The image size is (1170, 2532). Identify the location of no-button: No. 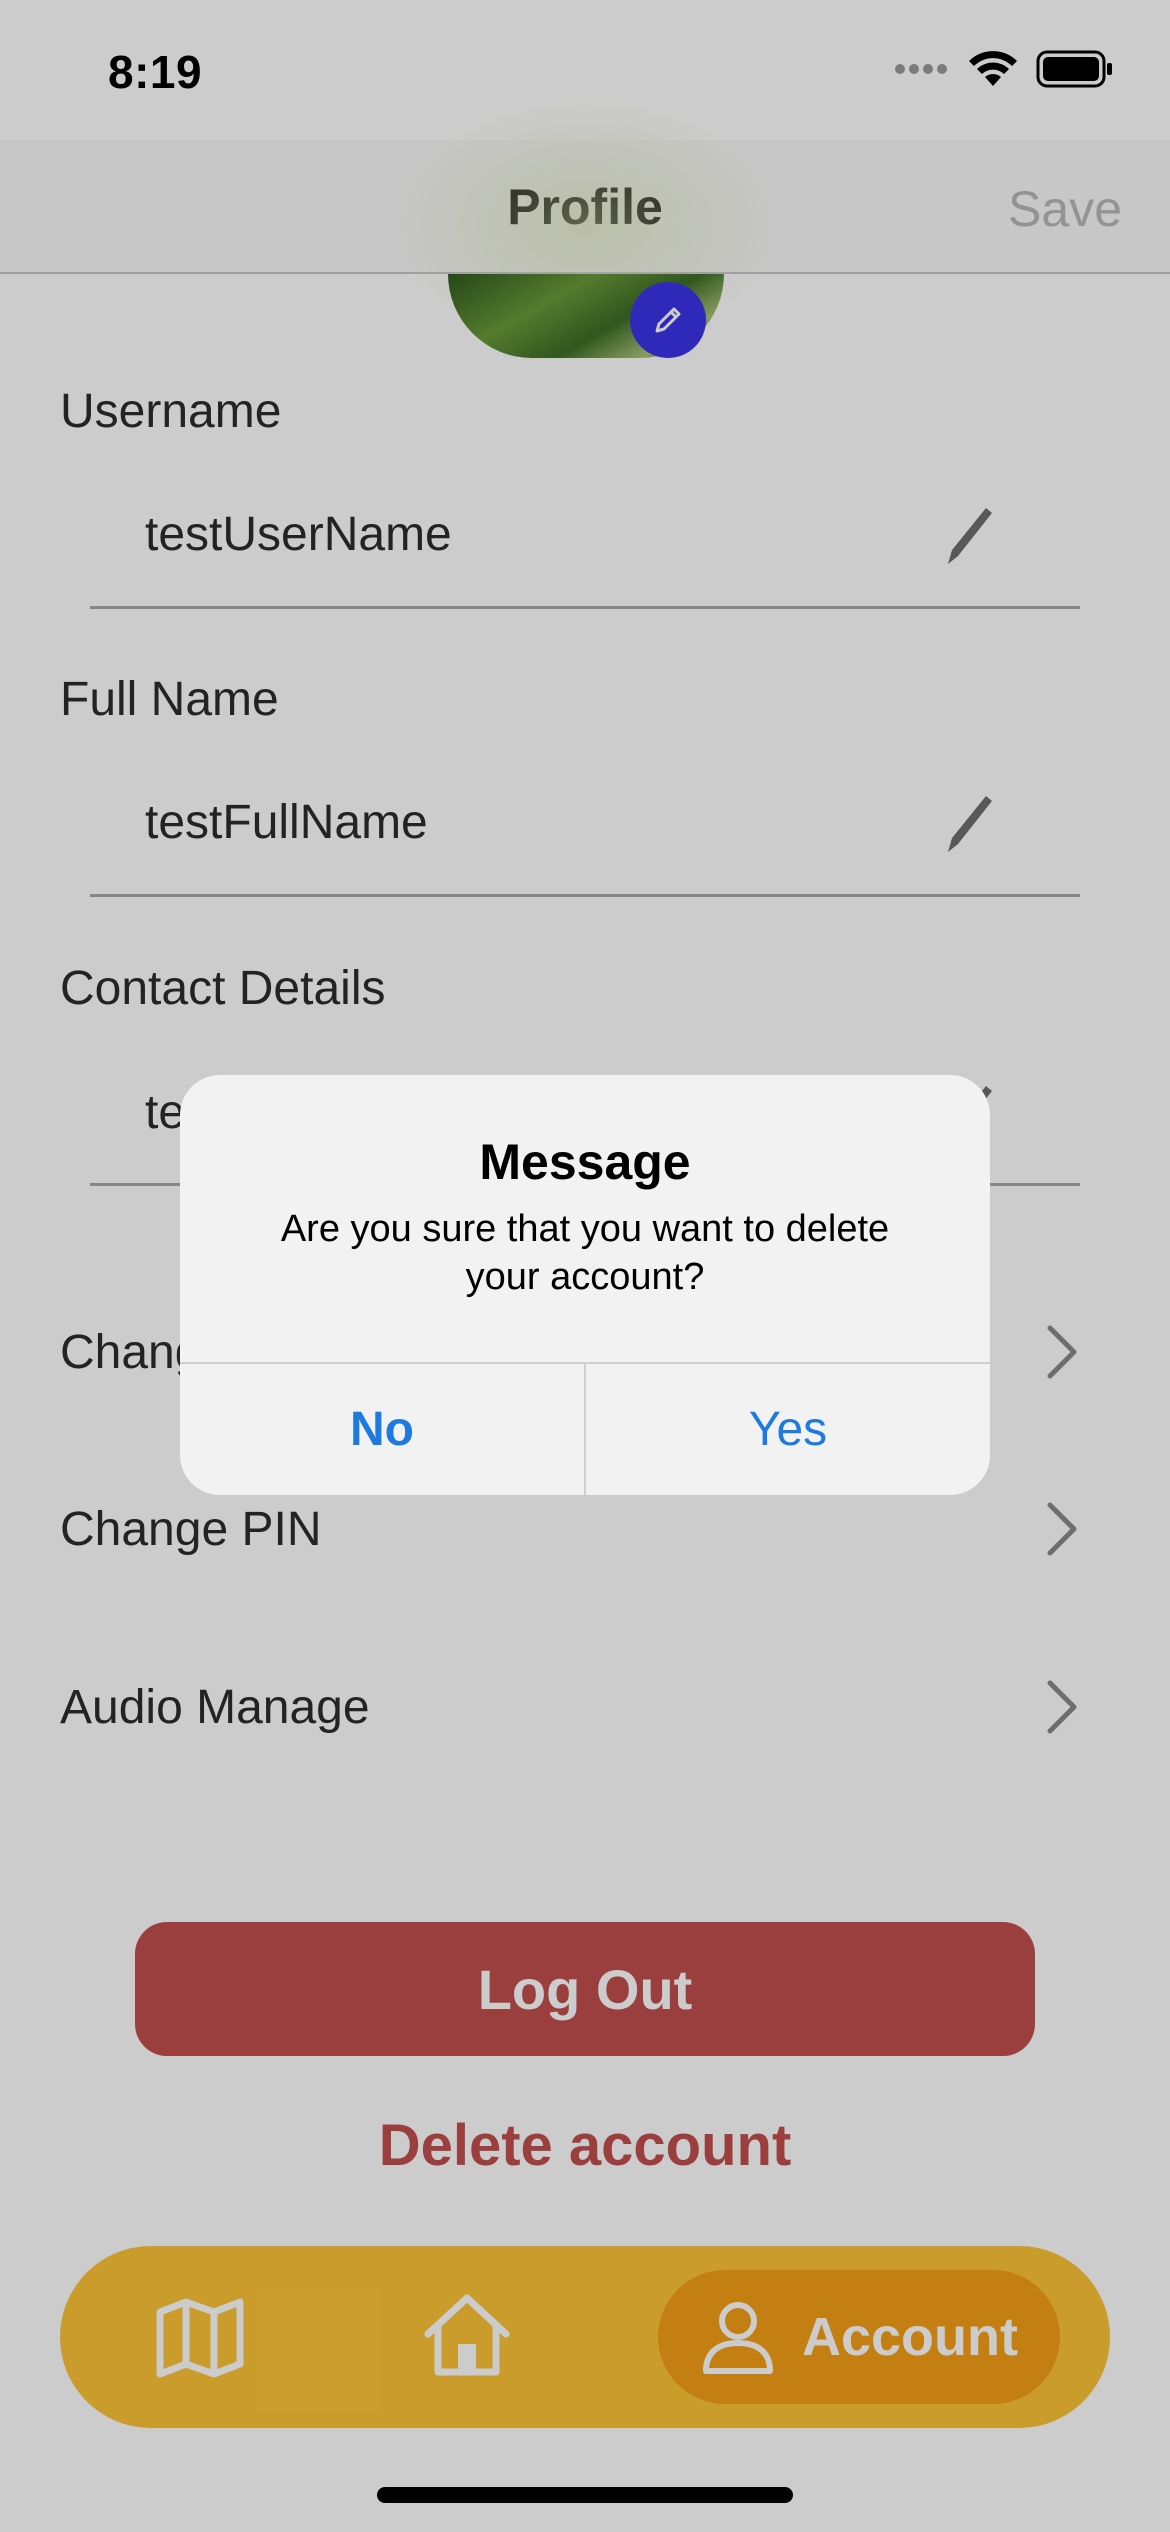
(382, 1429).